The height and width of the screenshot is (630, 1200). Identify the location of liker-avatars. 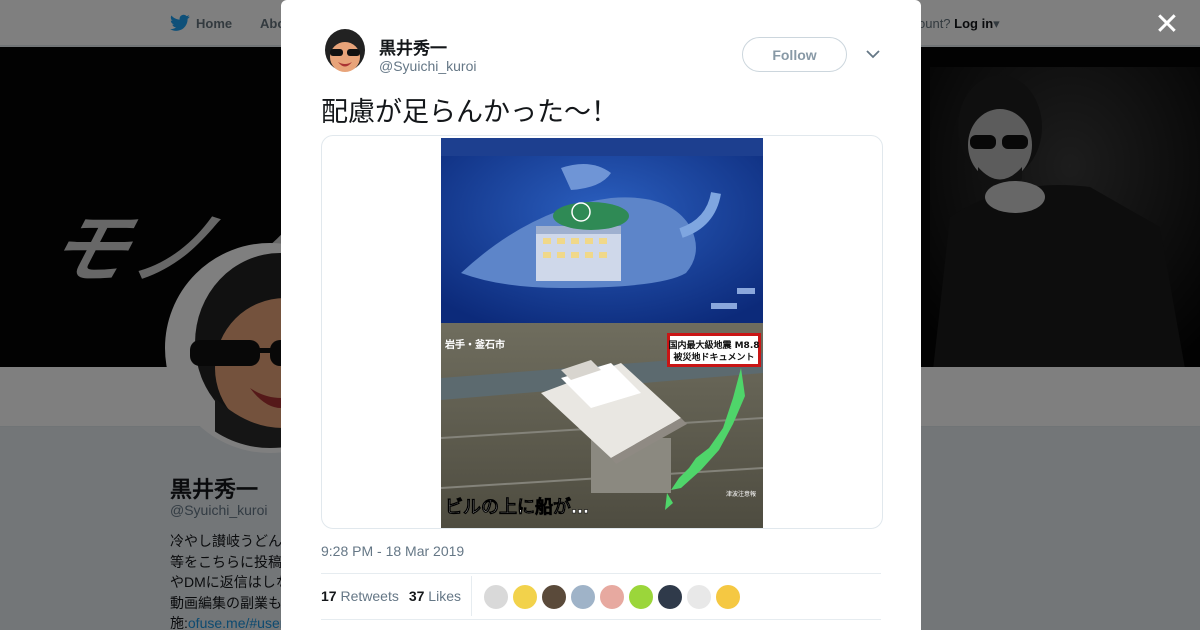
(612, 597).